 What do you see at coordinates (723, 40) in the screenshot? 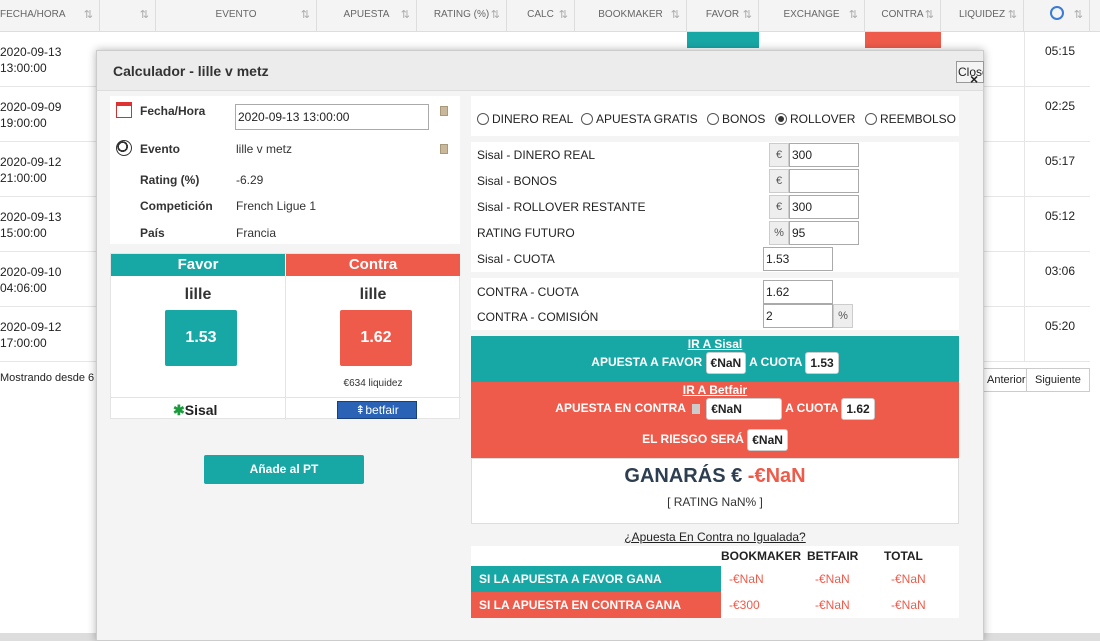
I see `favor-cell` at bounding box center [723, 40].